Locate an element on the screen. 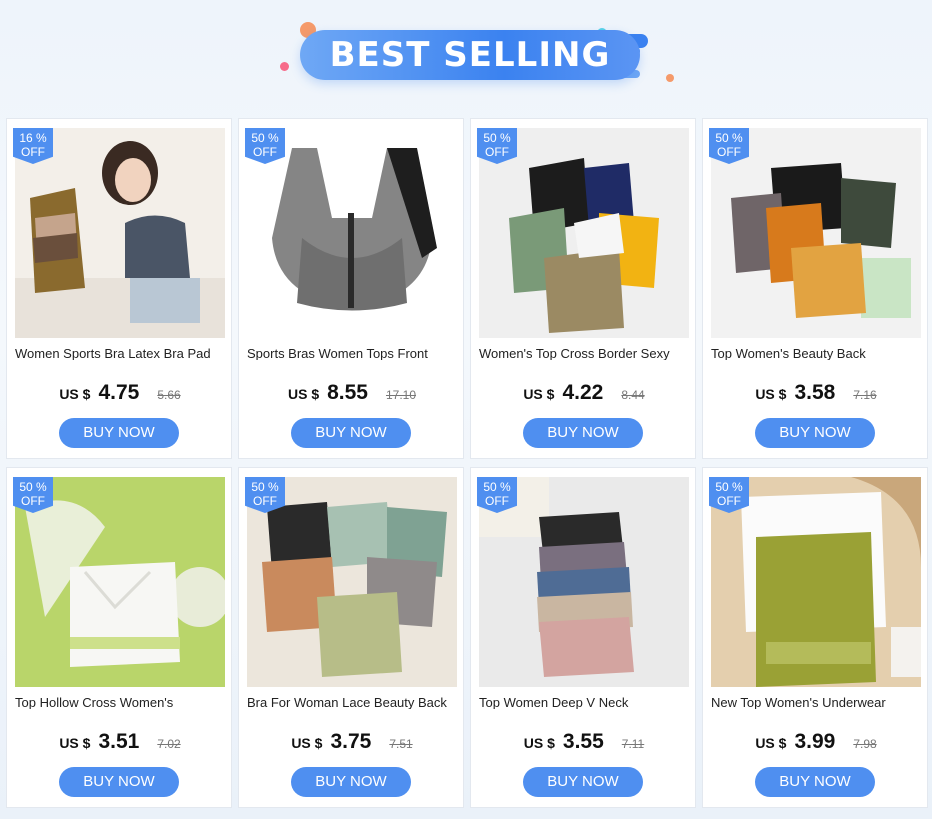 The image size is (932, 819). price-row: US $ 4.75 5.66 is located at coordinates (120, 396).